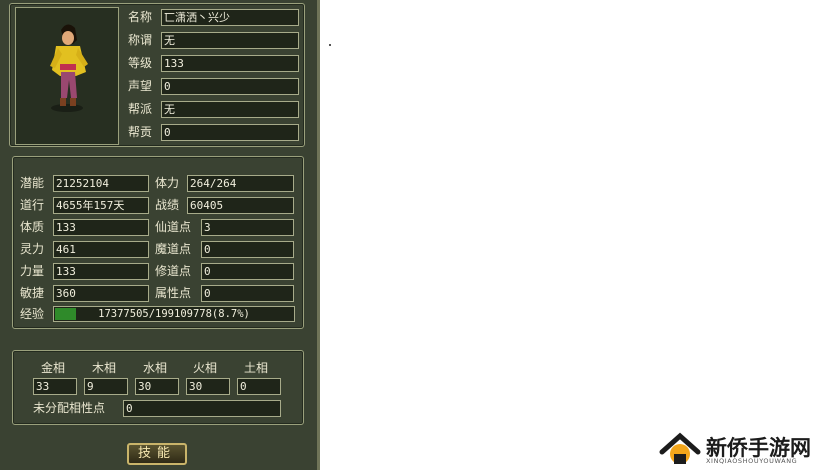  Describe the element at coordinates (173, 227) in the screenshot. I see `immortal-points-label: 仙道点` at that location.